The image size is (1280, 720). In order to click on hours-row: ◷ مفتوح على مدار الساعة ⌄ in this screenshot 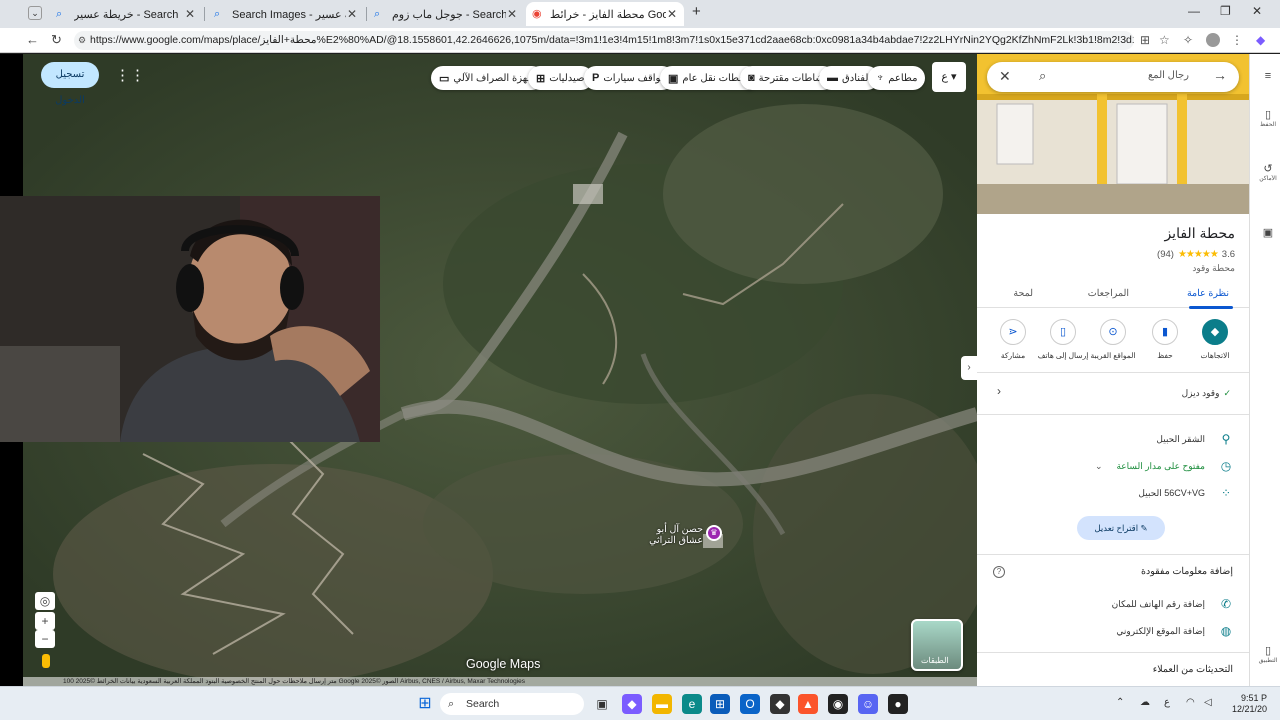, I will do `click(1164, 466)`.